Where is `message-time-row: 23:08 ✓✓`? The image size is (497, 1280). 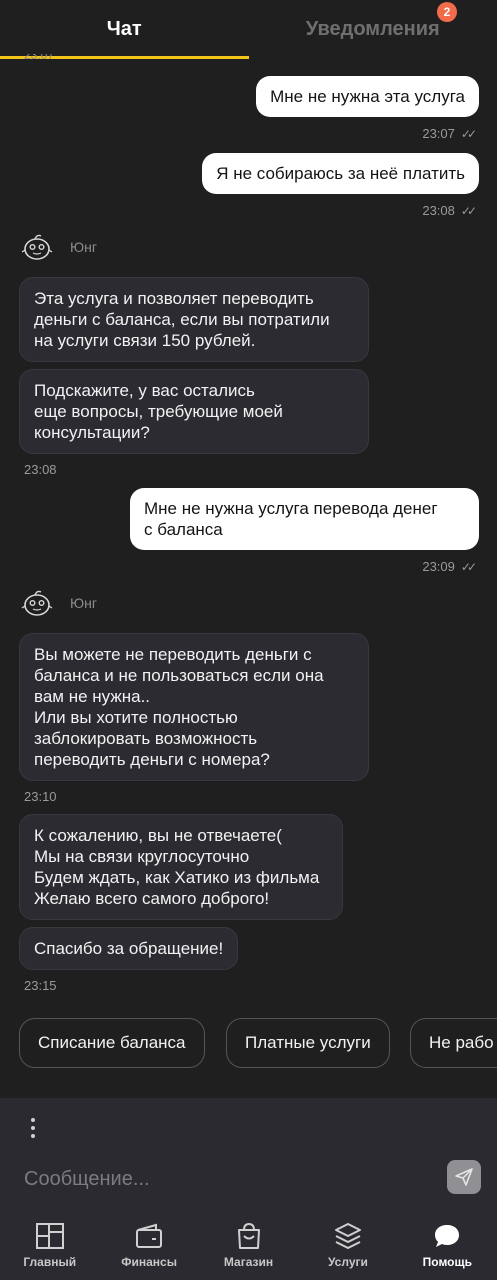 message-time-row: 23:08 ✓✓ is located at coordinates (449, 210).